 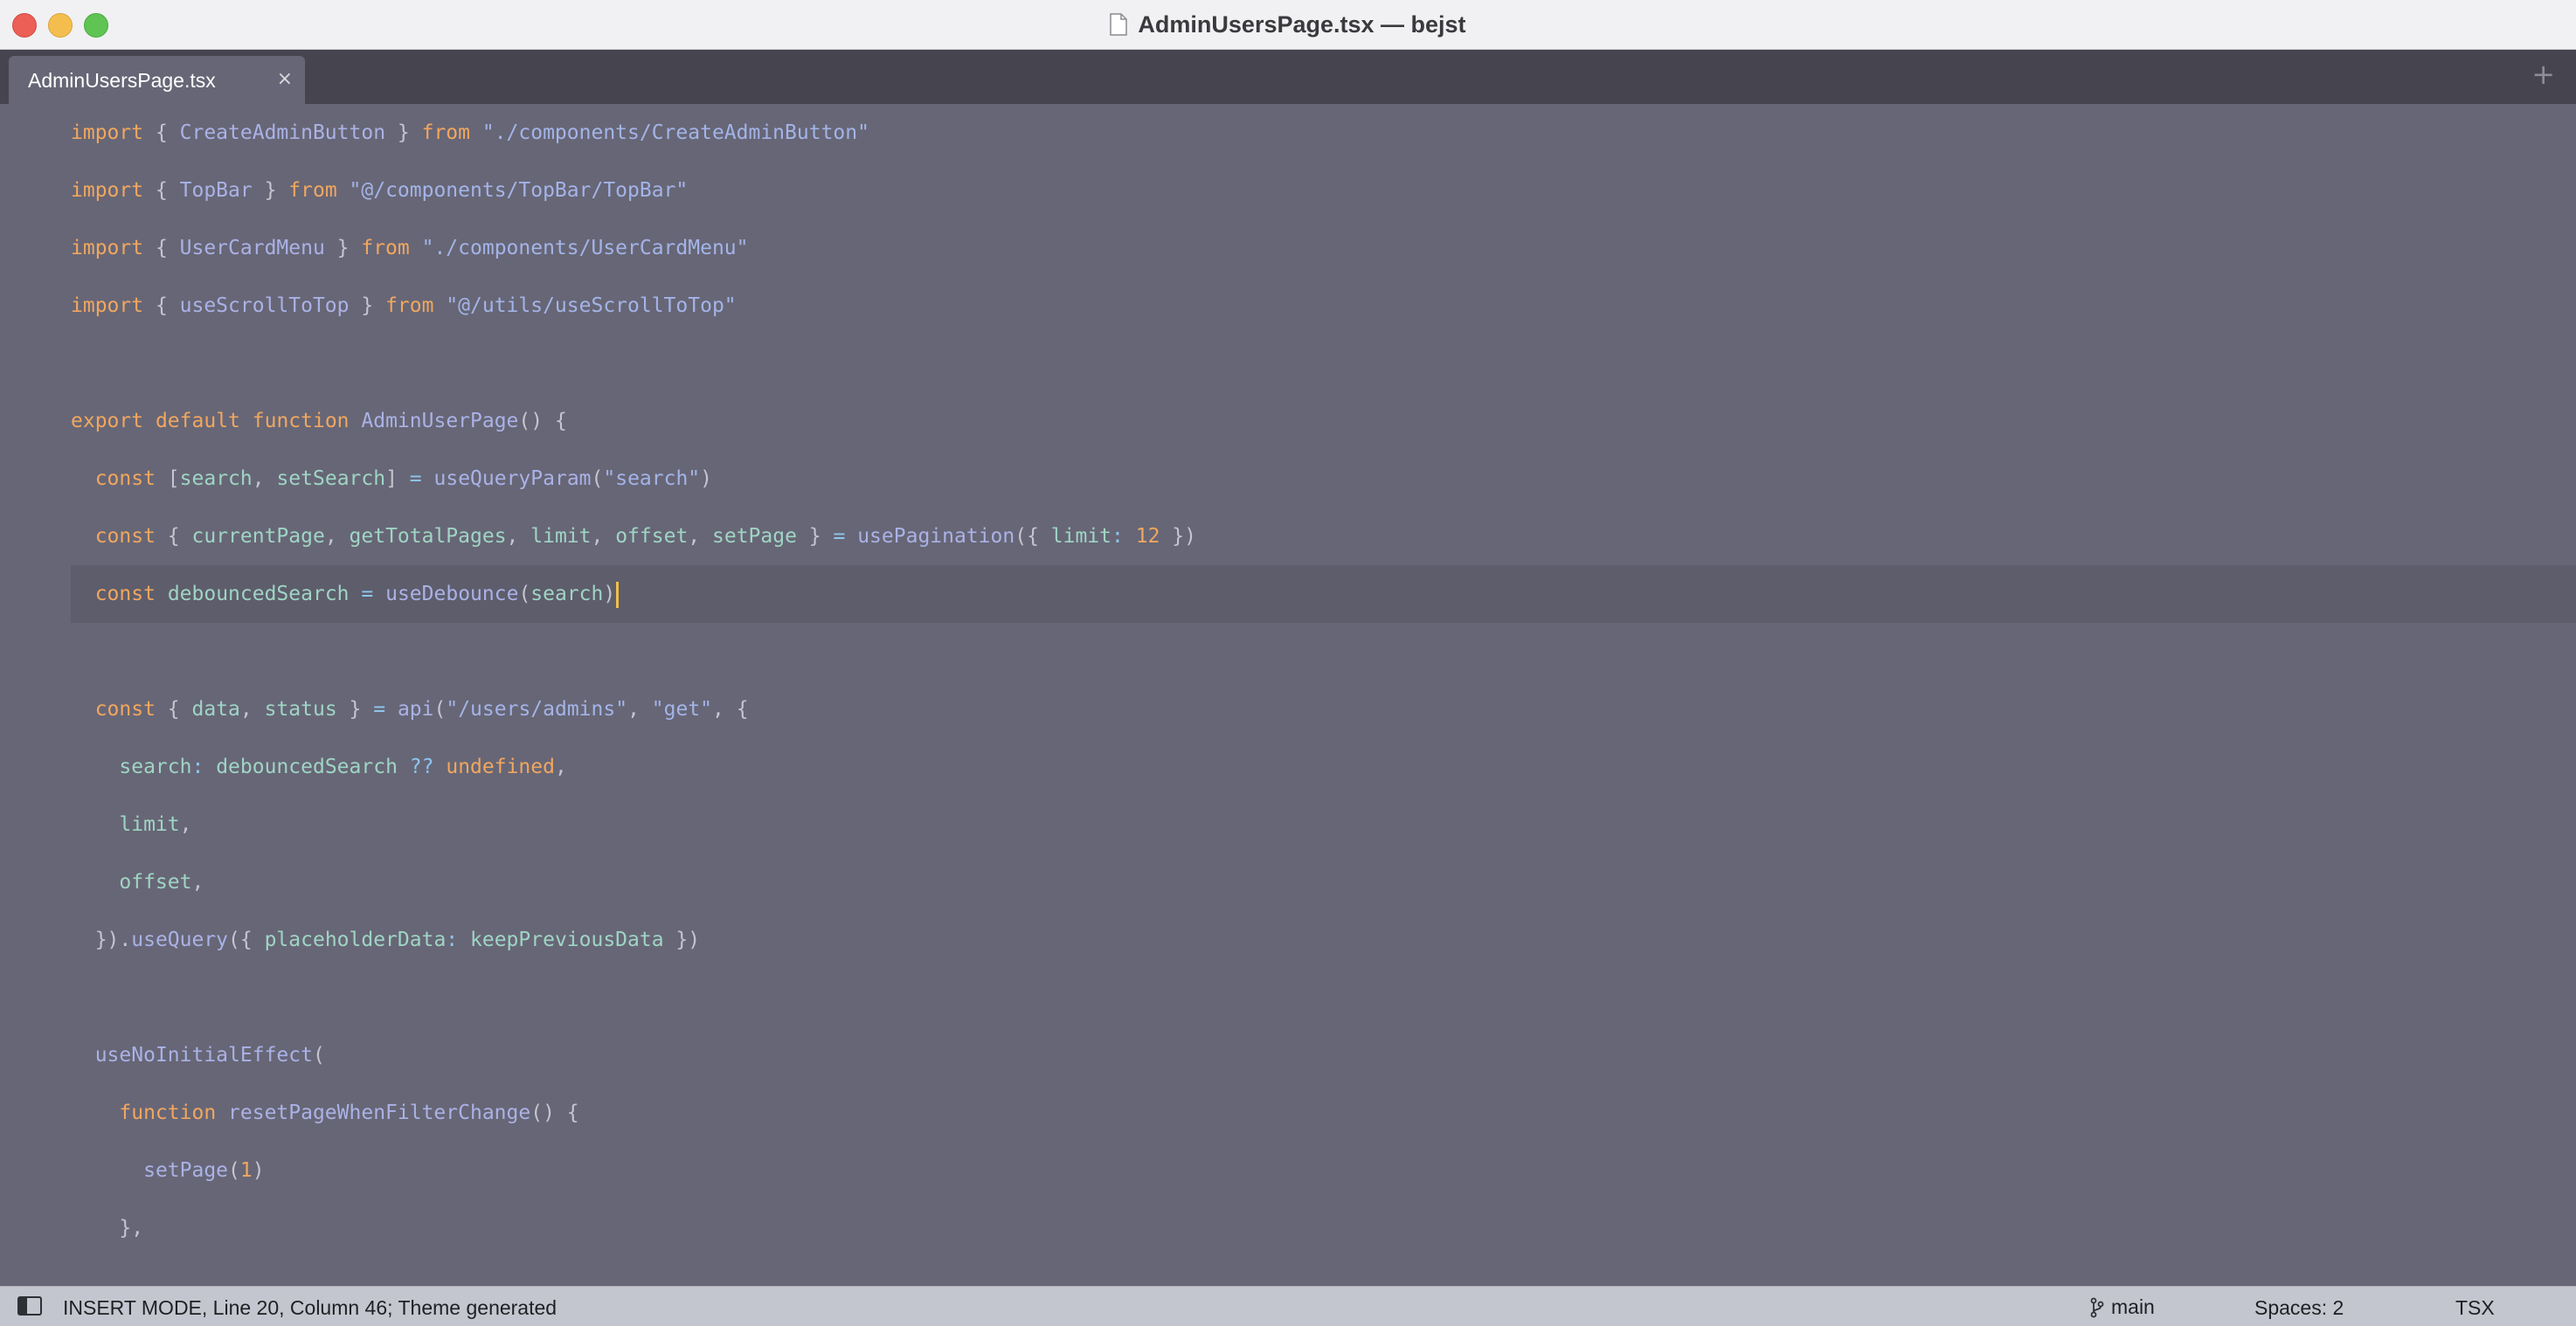 I want to click on code-token: export, so click(x=107, y=421).